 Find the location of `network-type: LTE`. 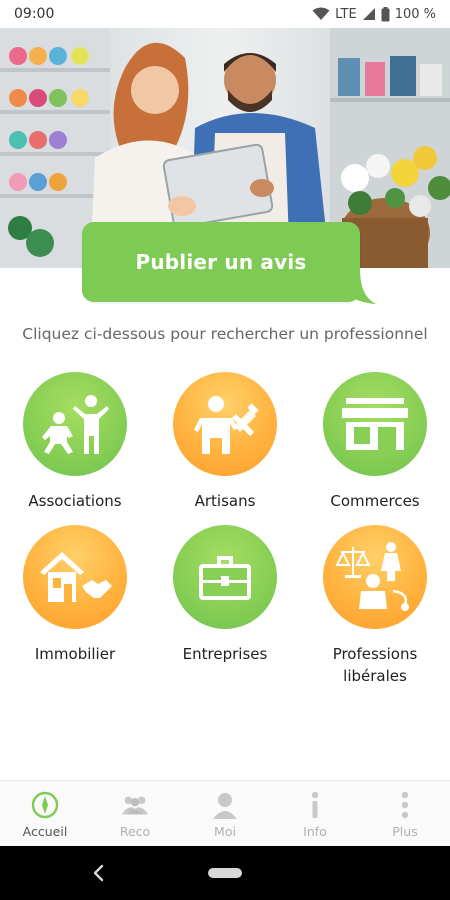

network-type: LTE is located at coordinates (346, 14).